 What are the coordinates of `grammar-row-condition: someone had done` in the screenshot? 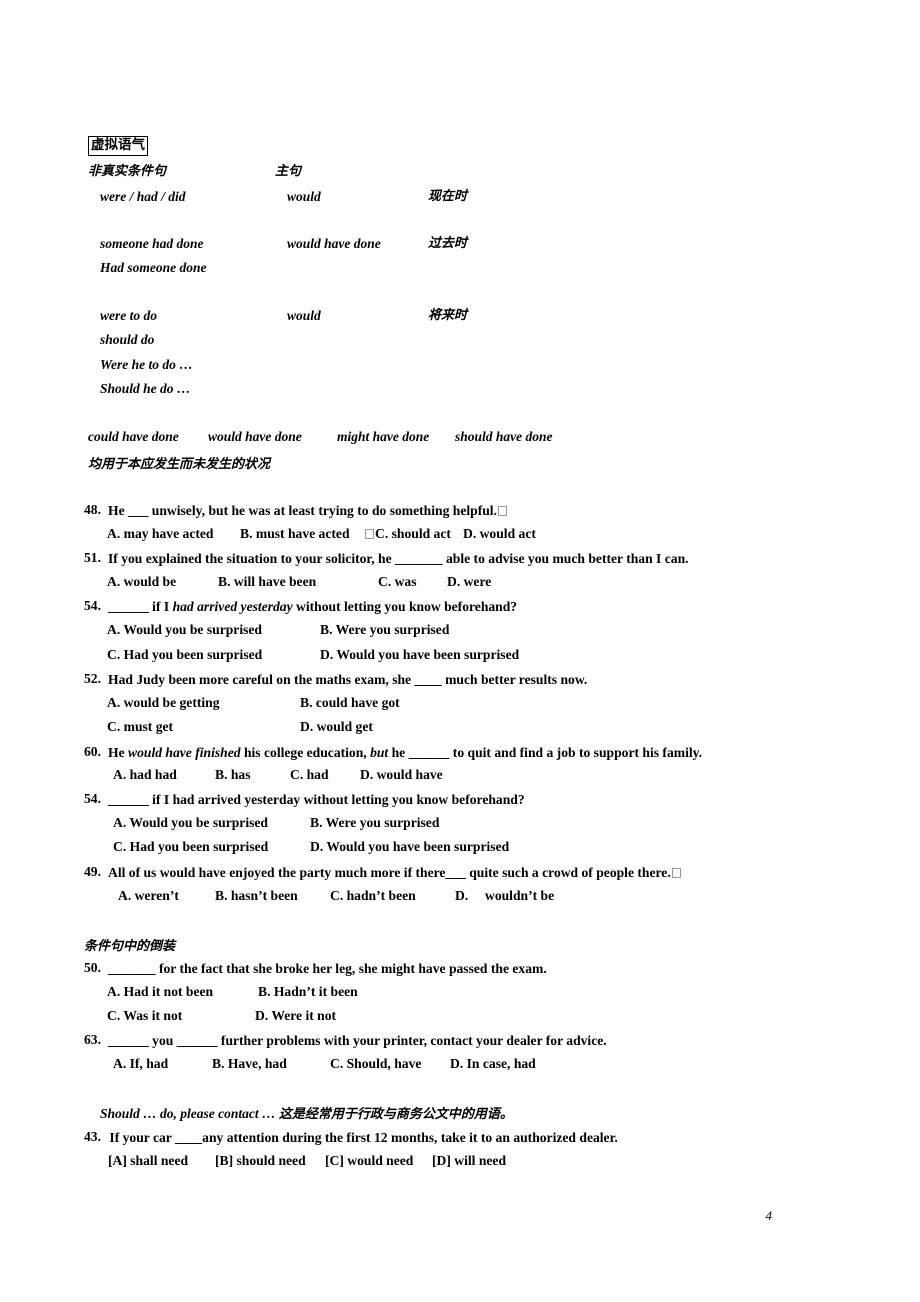 It's located at (152, 243).